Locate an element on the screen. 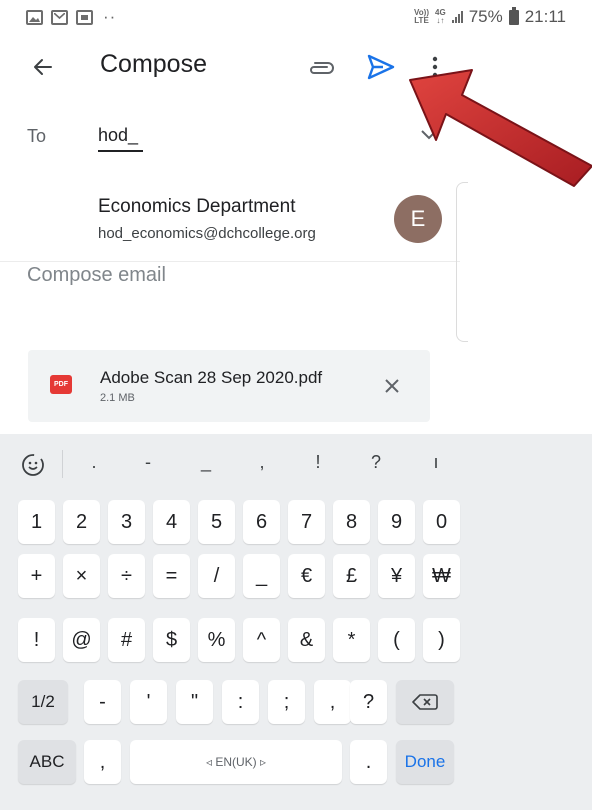 The image size is (592, 810). expand-recipients-button is located at coordinates (429, 135).